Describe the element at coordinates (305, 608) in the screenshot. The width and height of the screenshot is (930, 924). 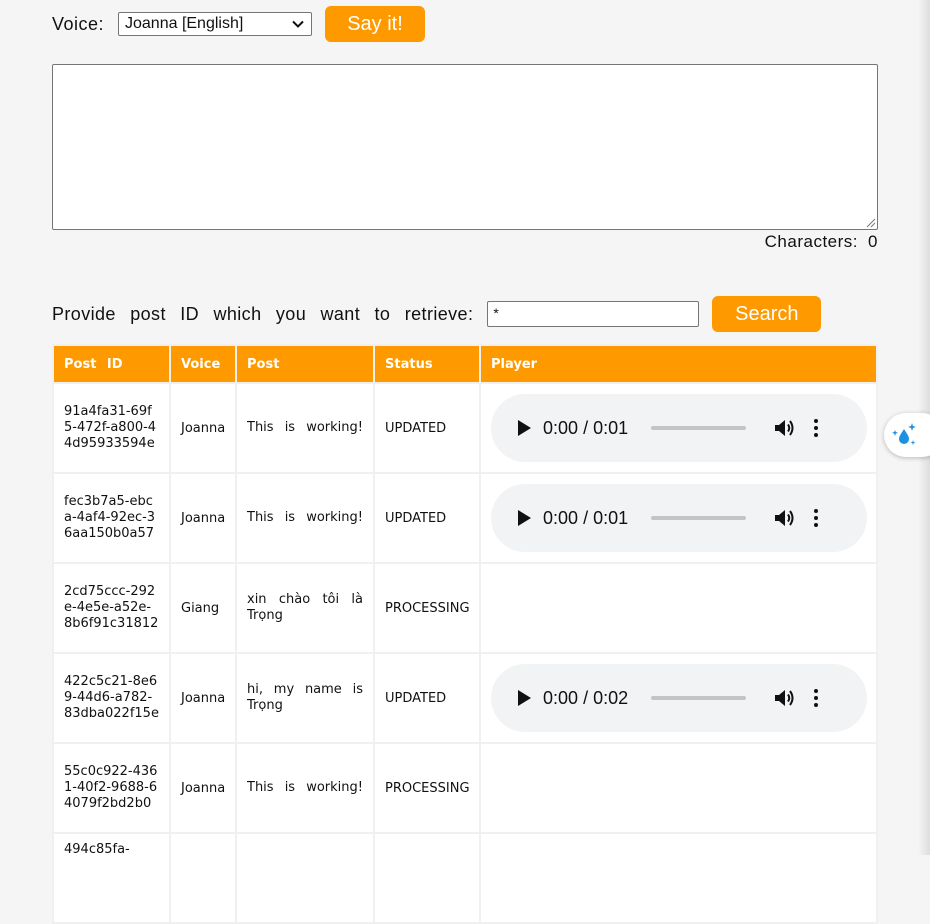
I see `post-cell: xin chào tôi là Trọng` at that location.